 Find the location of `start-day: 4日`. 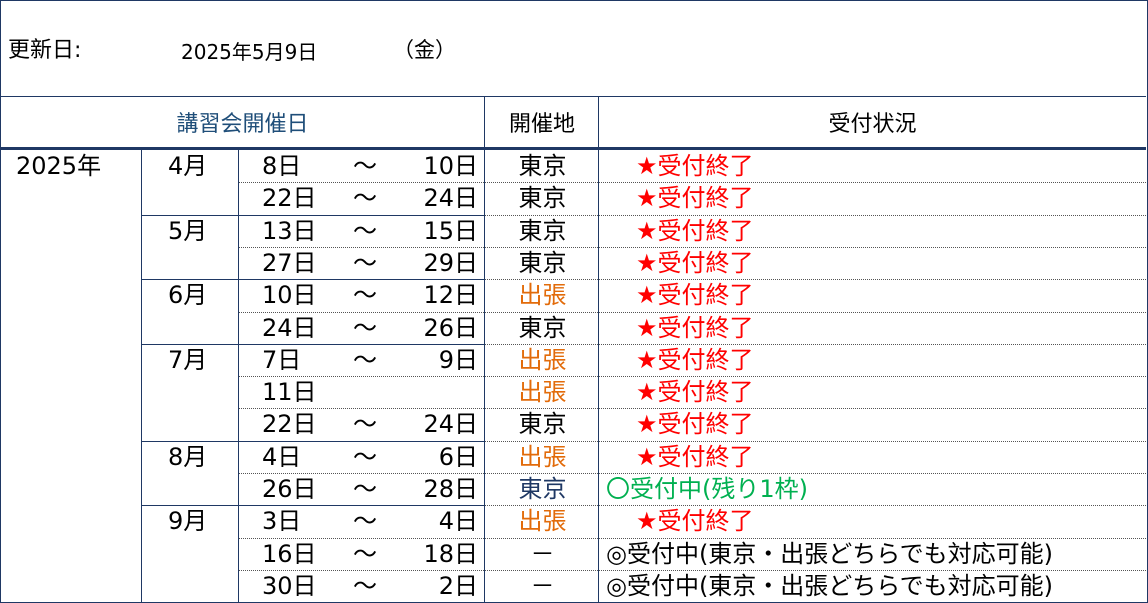

start-day: 4日 is located at coordinates (282, 456).